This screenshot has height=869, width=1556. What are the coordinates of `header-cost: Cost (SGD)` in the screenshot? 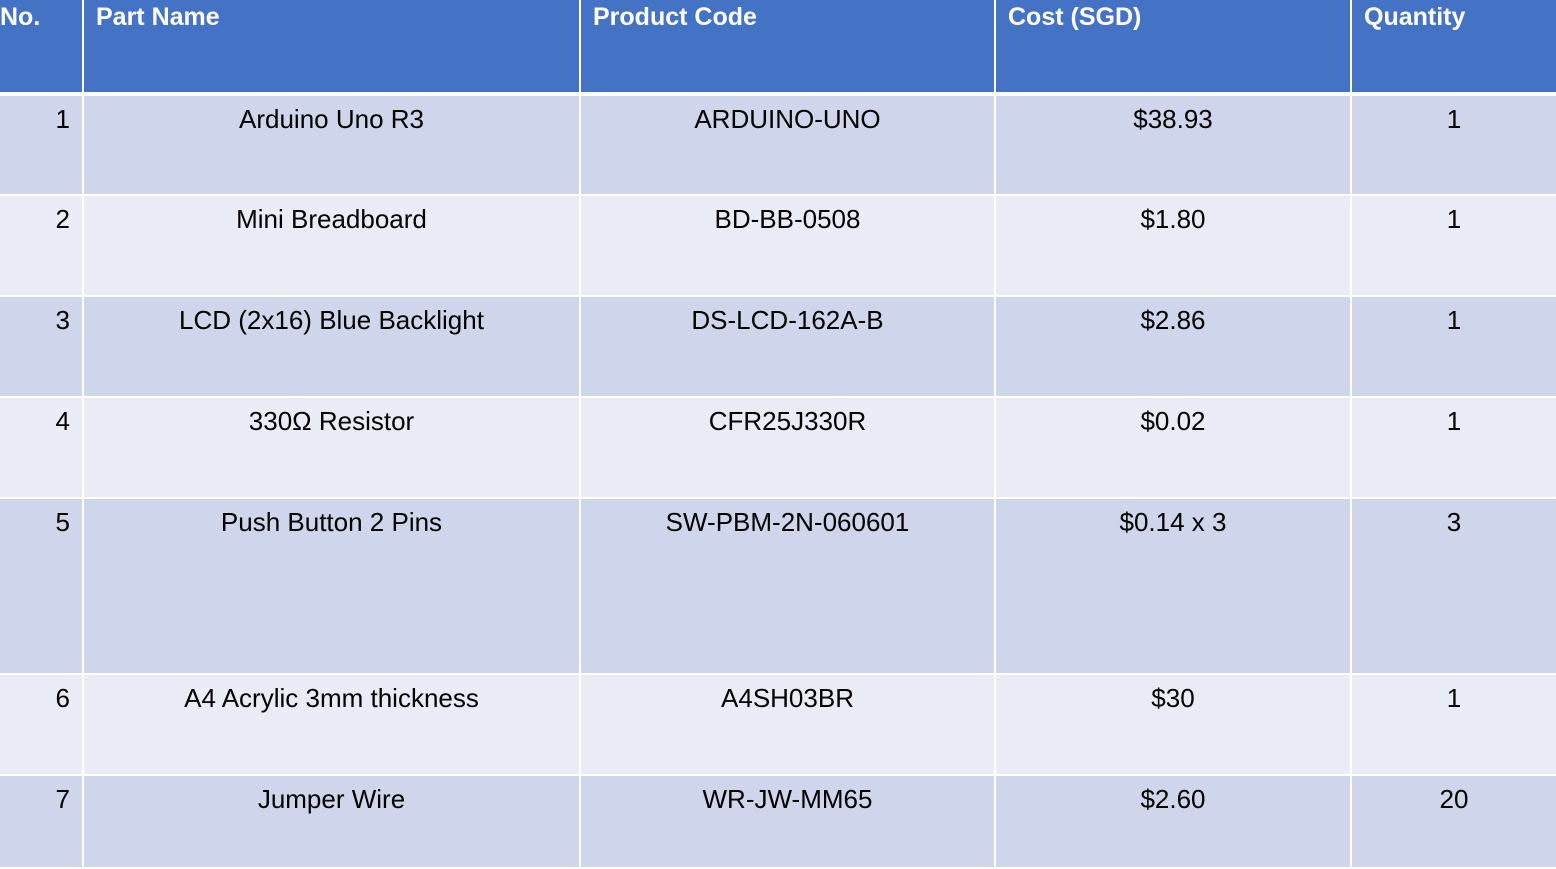 It's located at (1172, 48).